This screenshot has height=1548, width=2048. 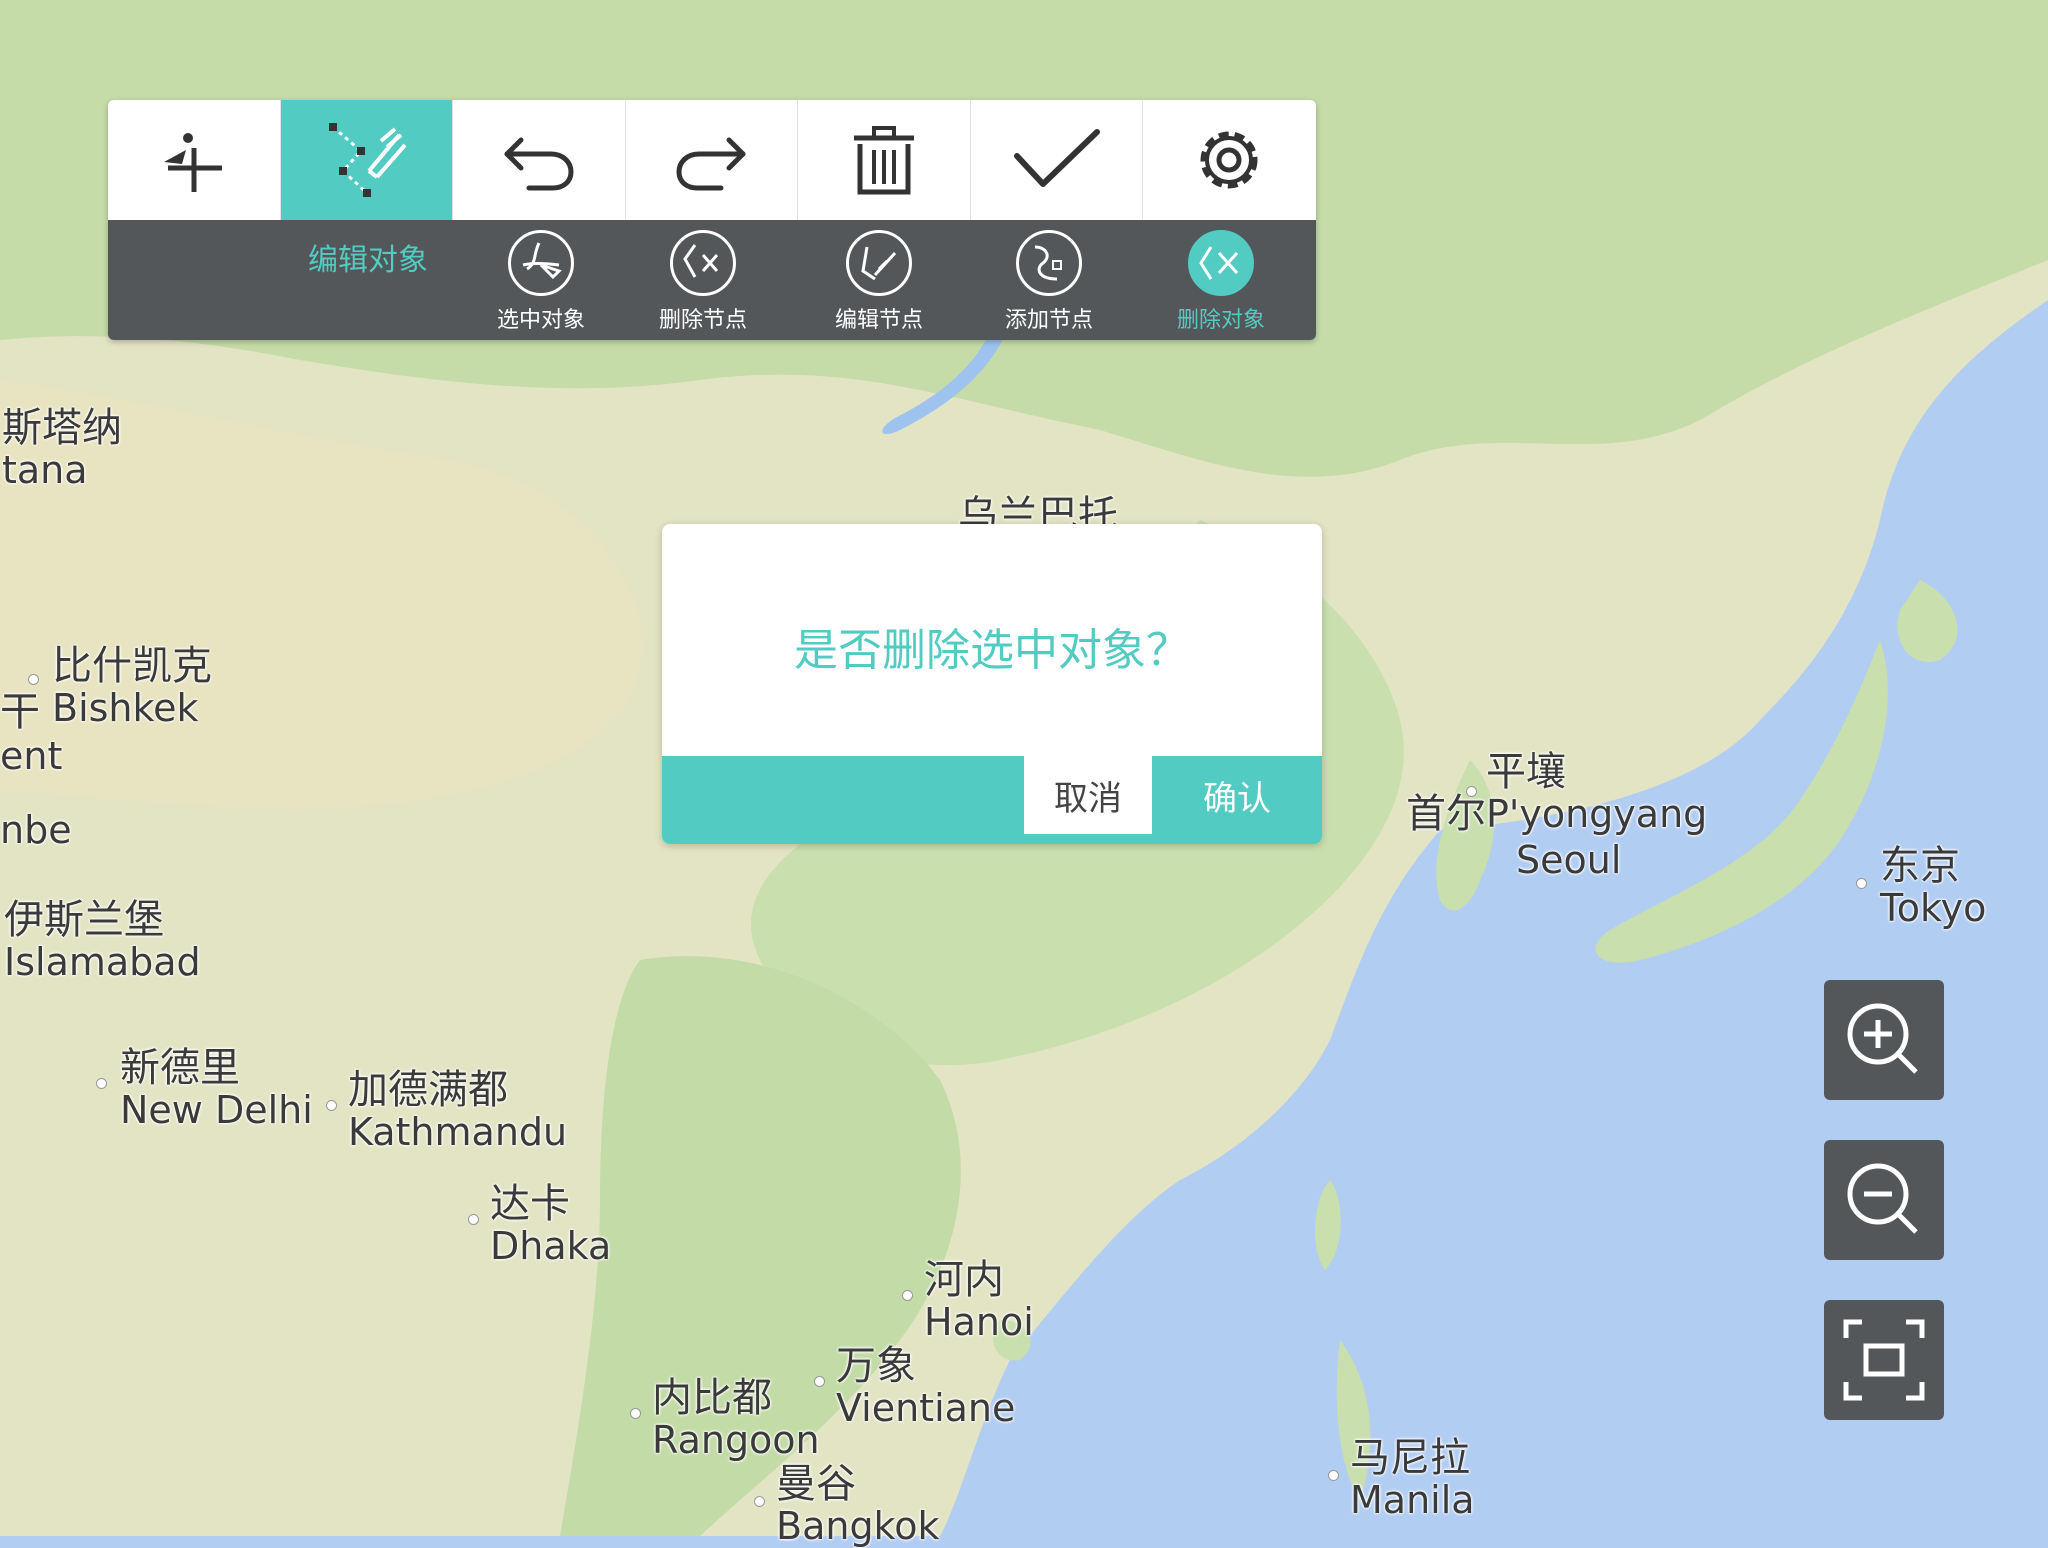 I want to click on map-label-dhaka: 达卡 Dhaka, so click(x=551, y=1224).